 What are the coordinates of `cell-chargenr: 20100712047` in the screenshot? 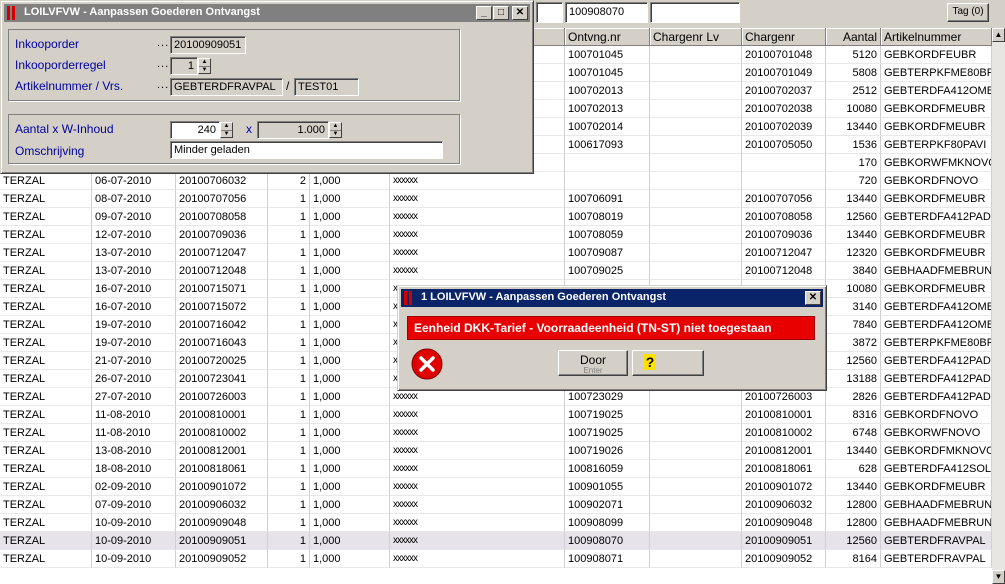 It's located at (784, 253).